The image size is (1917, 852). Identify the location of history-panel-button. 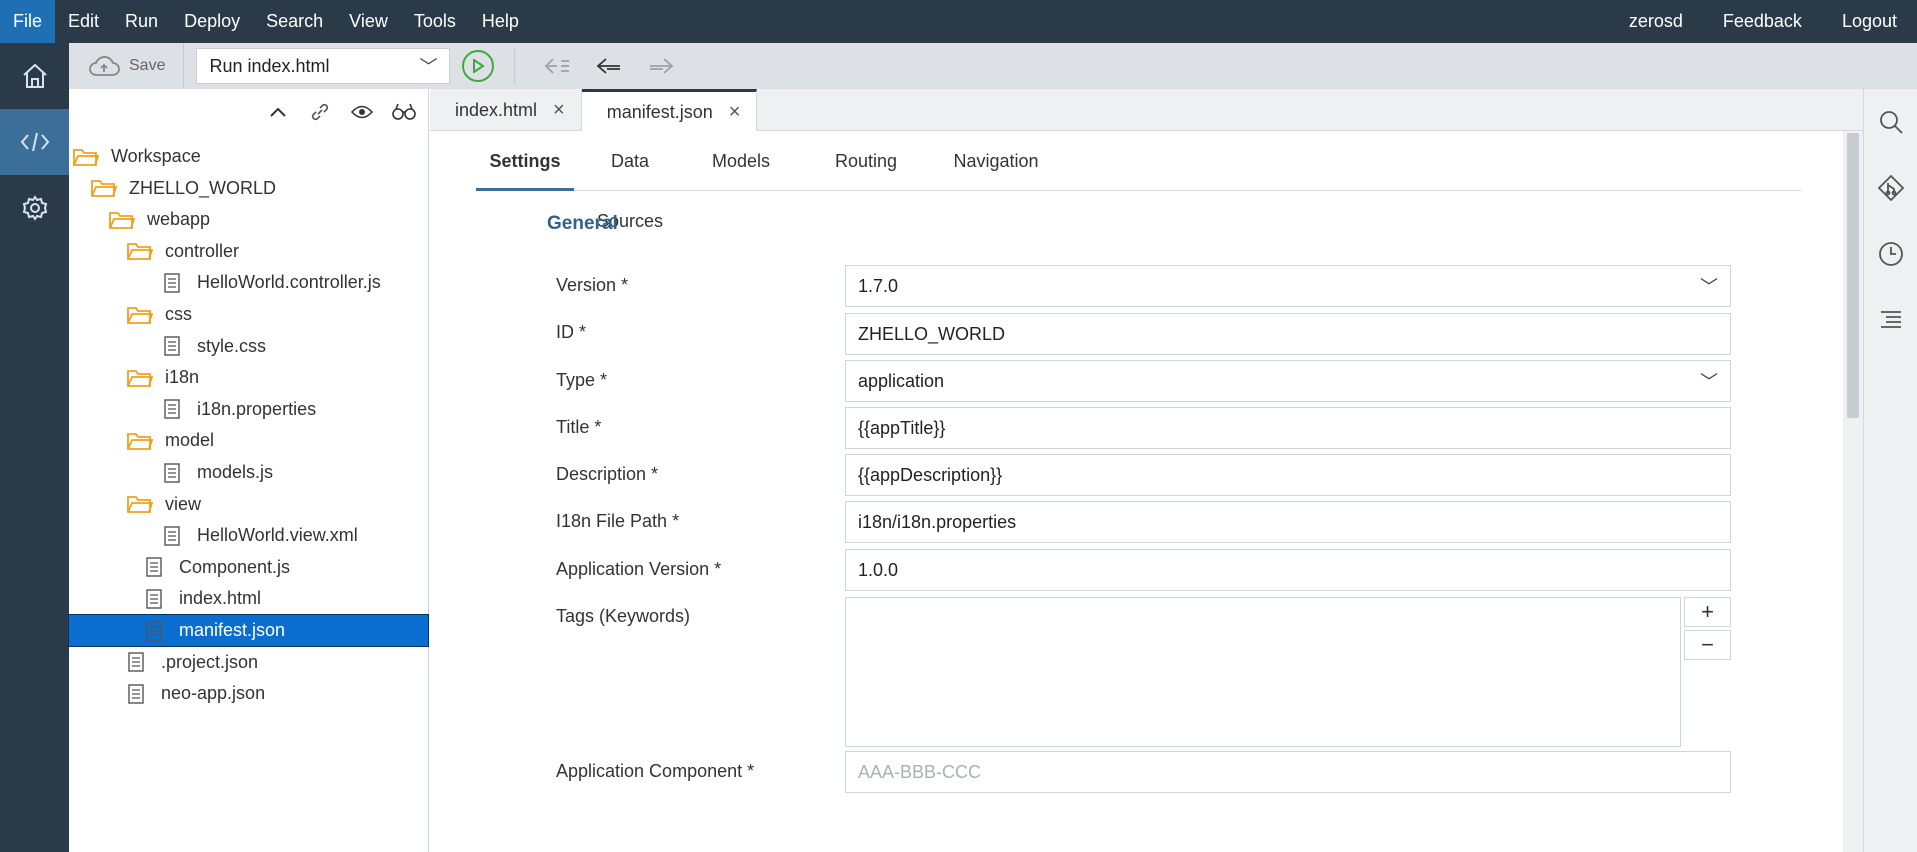
(1890, 254).